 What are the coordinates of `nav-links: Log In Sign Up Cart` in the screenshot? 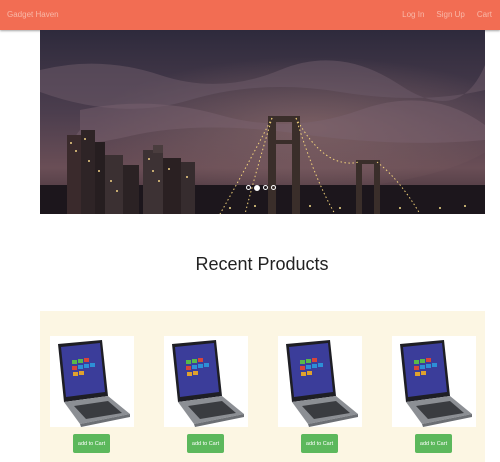 It's located at (447, 14).